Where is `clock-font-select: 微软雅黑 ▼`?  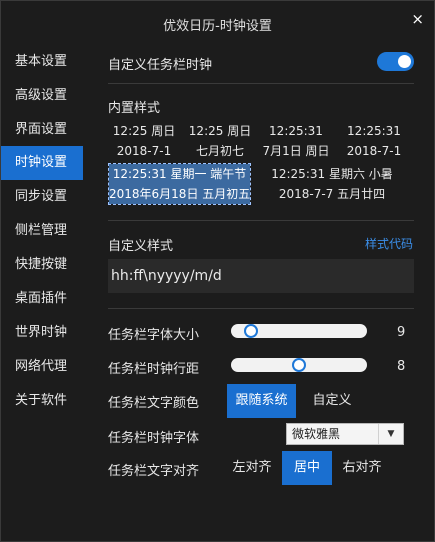 clock-font-select: 微软雅黑 ▼ is located at coordinates (345, 434).